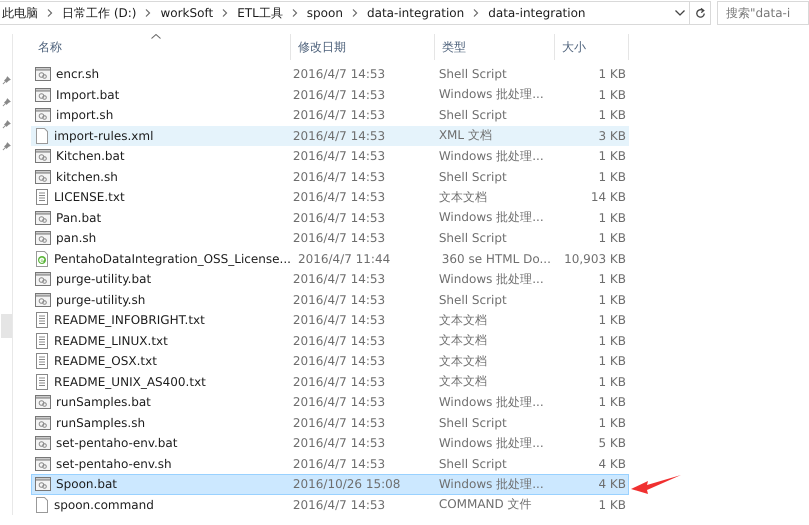 Image resolution: width=809 pixels, height=525 pixels. I want to click on file-row: README_LINUX.txt 2016/4/7 14:53 文本文档 1 KB, so click(330, 340).